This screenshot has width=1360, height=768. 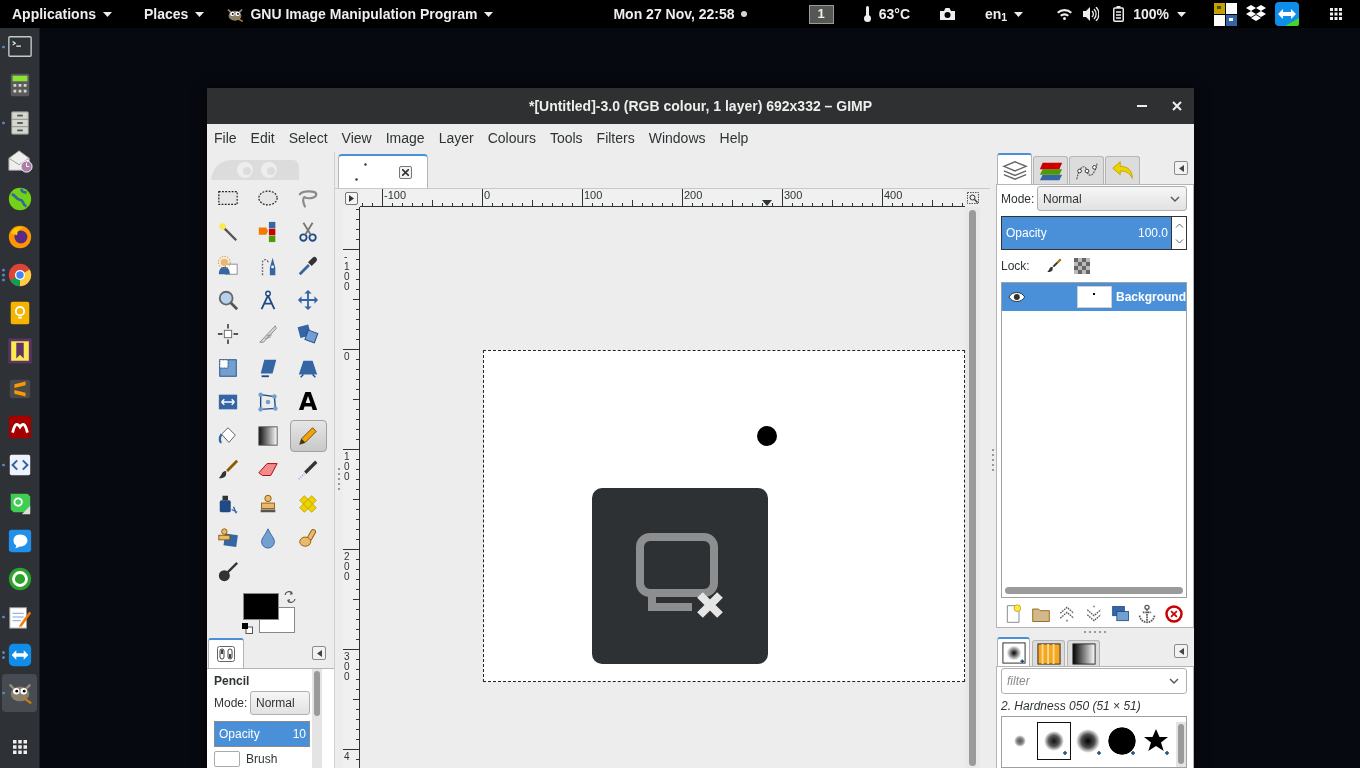 I want to click on round-paddle-icon, so click(x=228, y=572).